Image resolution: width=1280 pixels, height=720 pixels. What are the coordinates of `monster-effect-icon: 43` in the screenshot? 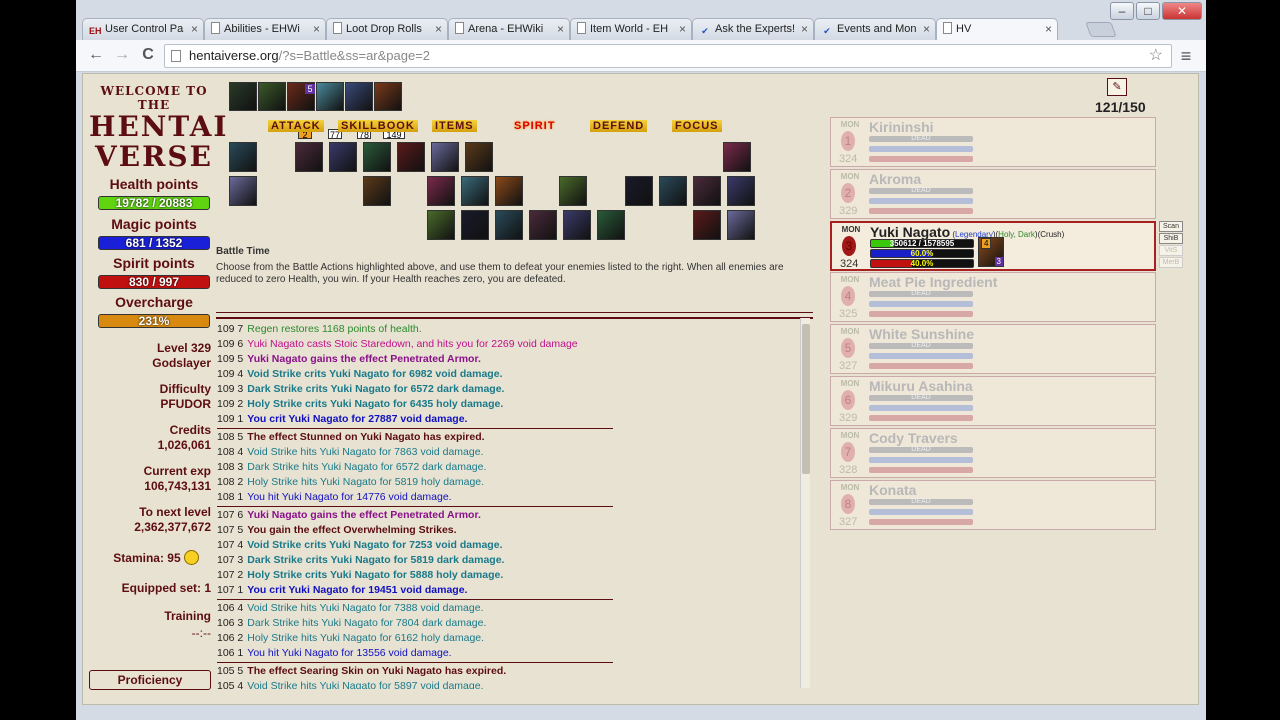 It's located at (991, 251).